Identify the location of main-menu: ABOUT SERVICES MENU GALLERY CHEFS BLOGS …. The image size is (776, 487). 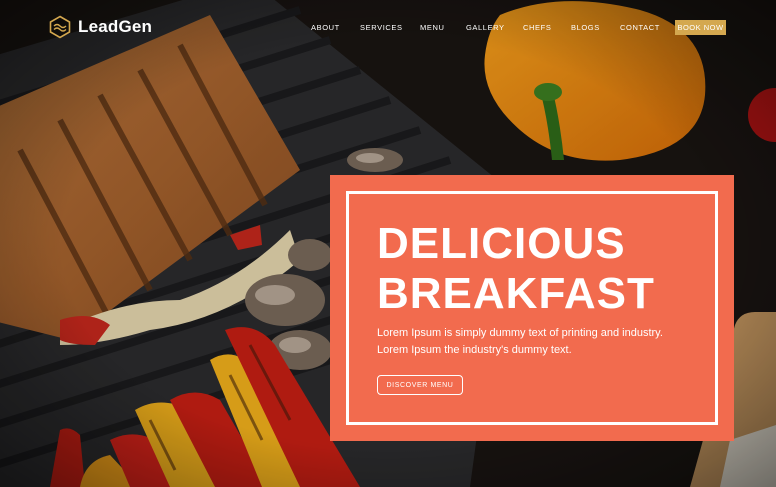
(388, 28).